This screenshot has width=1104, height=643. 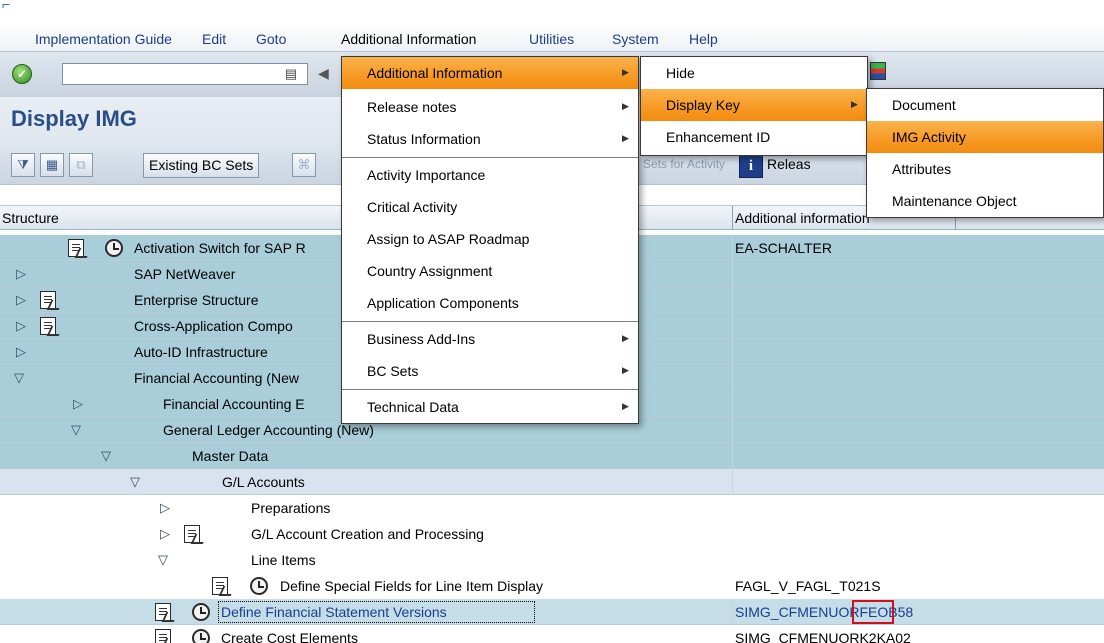 What do you see at coordinates (334, 612) in the screenshot?
I see `tree-node-label: Define Financial Statement Versions` at bounding box center [334, 612].